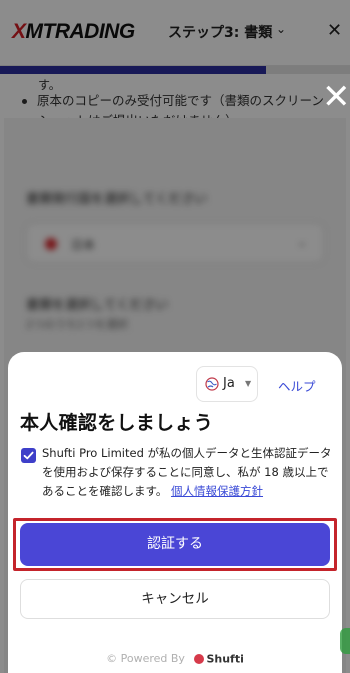  Describe the element at coordinates (212, 384) in the screenshot. I see `globe-icon` at that location.